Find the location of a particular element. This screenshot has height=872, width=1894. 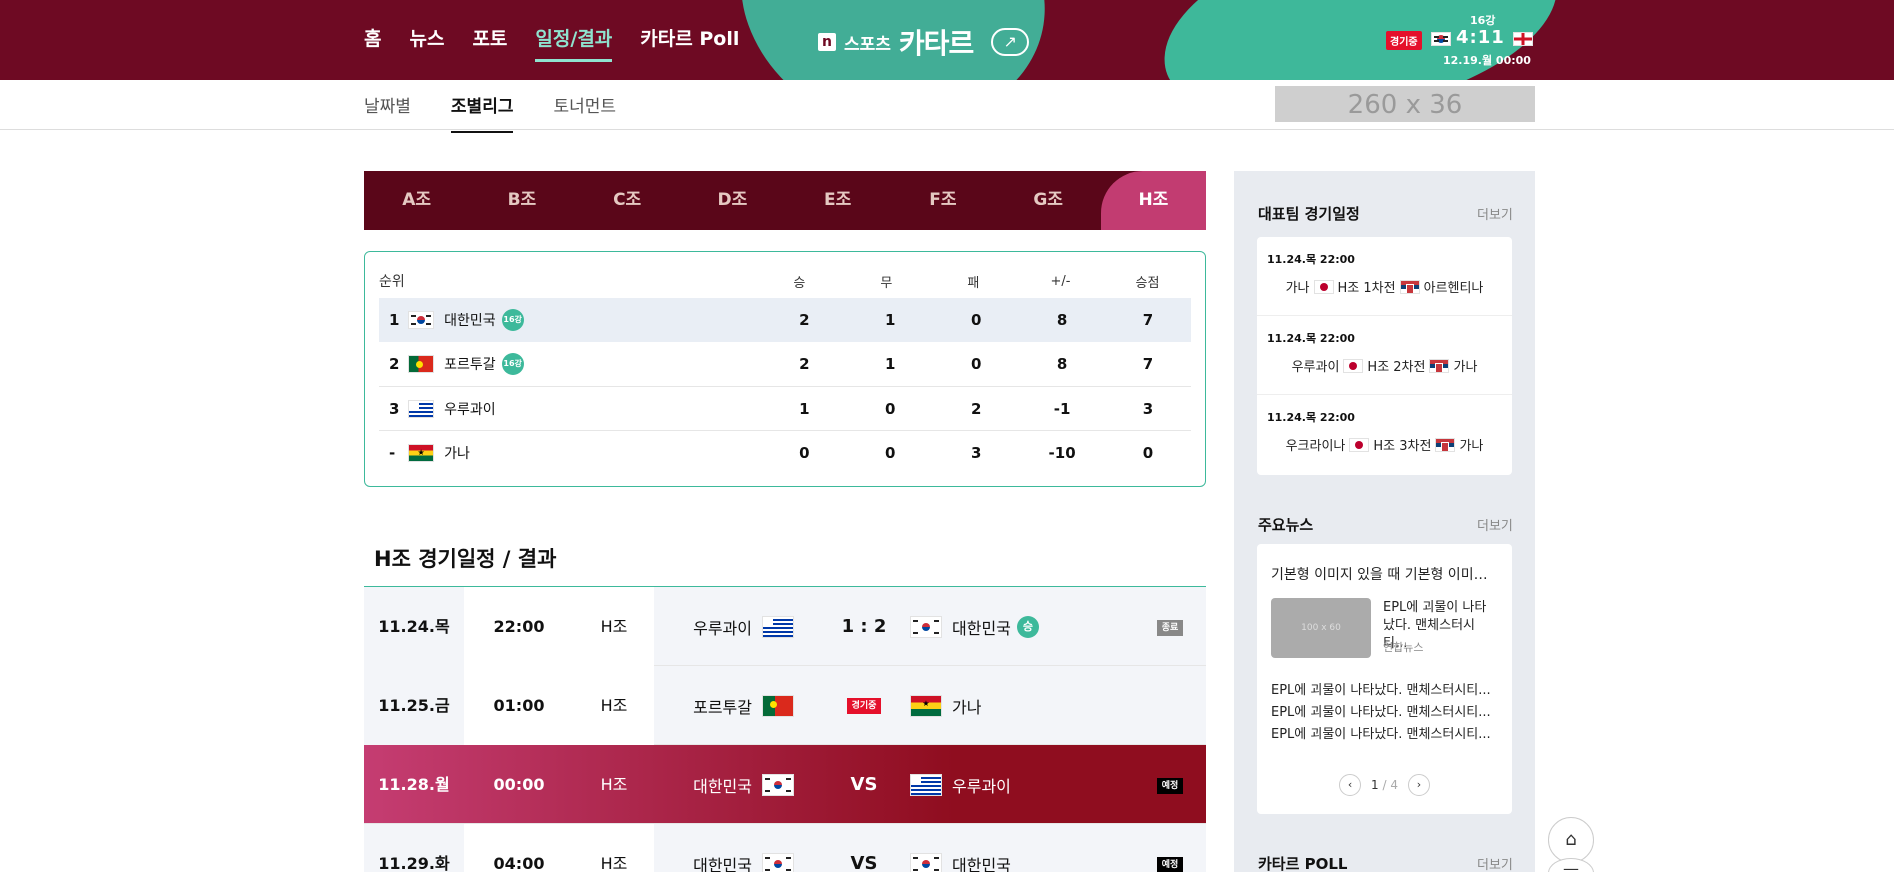

team-draws: 1 is located at coordinates (890, 364).